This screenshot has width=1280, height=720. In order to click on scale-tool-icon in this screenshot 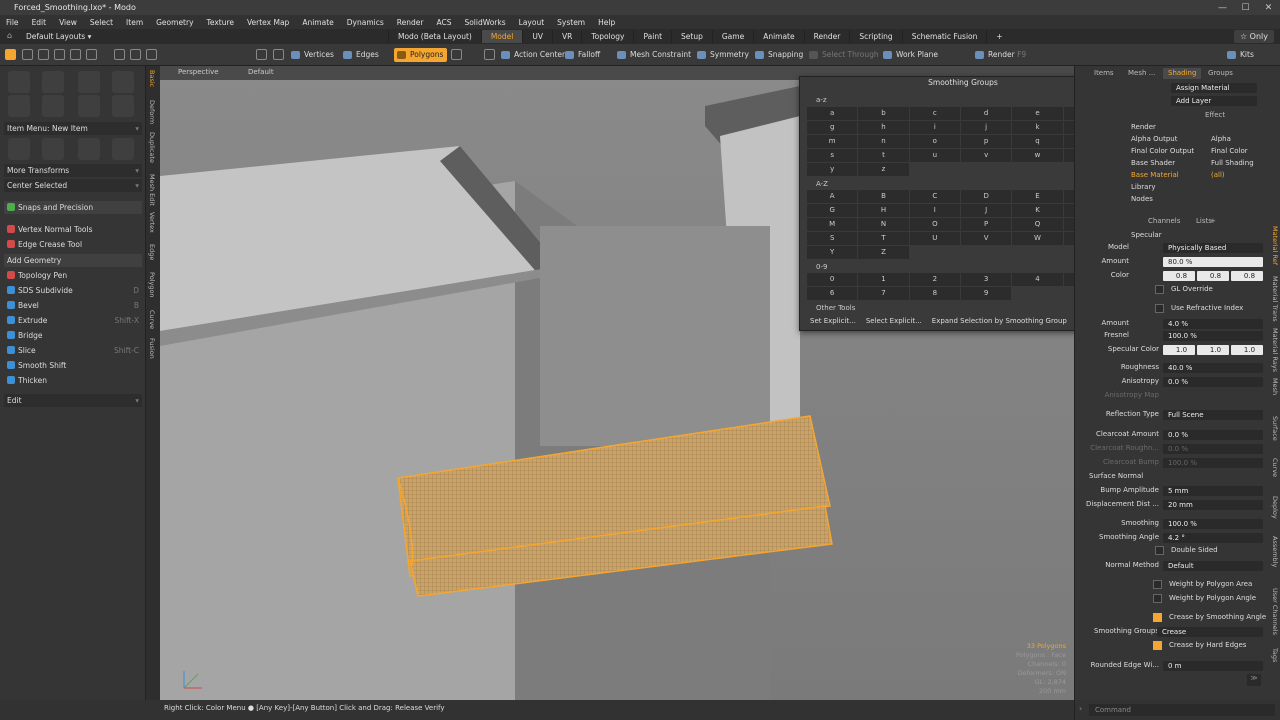, I will do `click(123, 149)`.